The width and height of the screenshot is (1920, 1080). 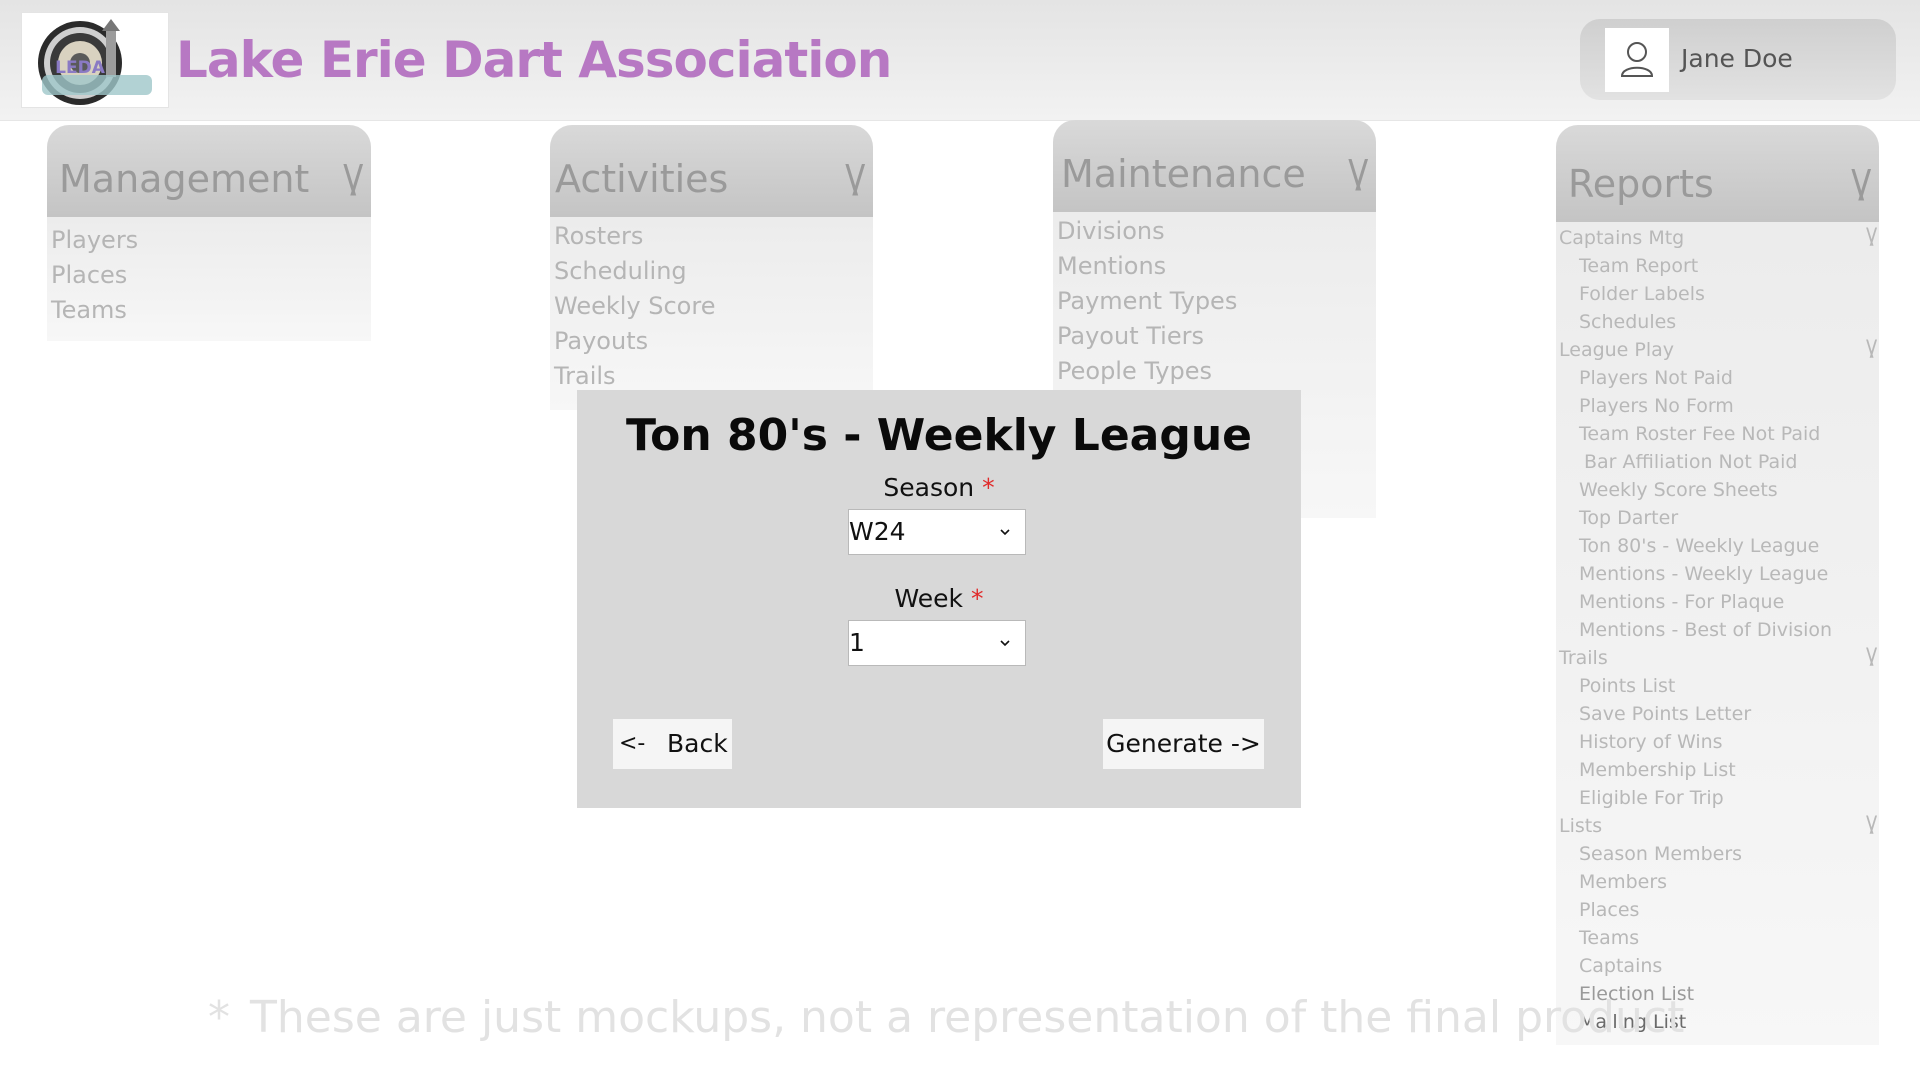 I want to click on menu-item-weekly-score: Weekly Score, so click(x=634, y=306).